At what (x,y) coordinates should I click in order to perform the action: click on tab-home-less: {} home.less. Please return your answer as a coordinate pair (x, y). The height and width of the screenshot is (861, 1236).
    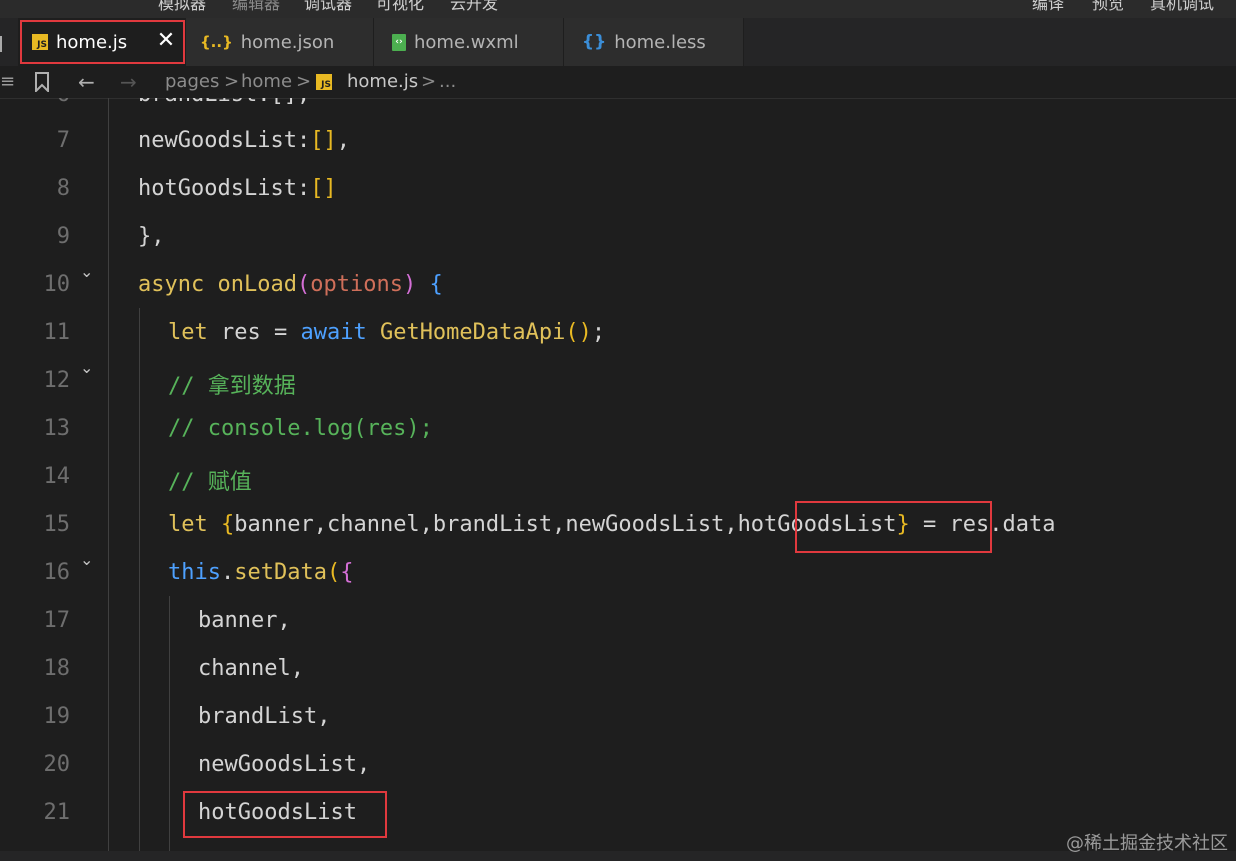
    Looking at the image, I should click on (654, 42).